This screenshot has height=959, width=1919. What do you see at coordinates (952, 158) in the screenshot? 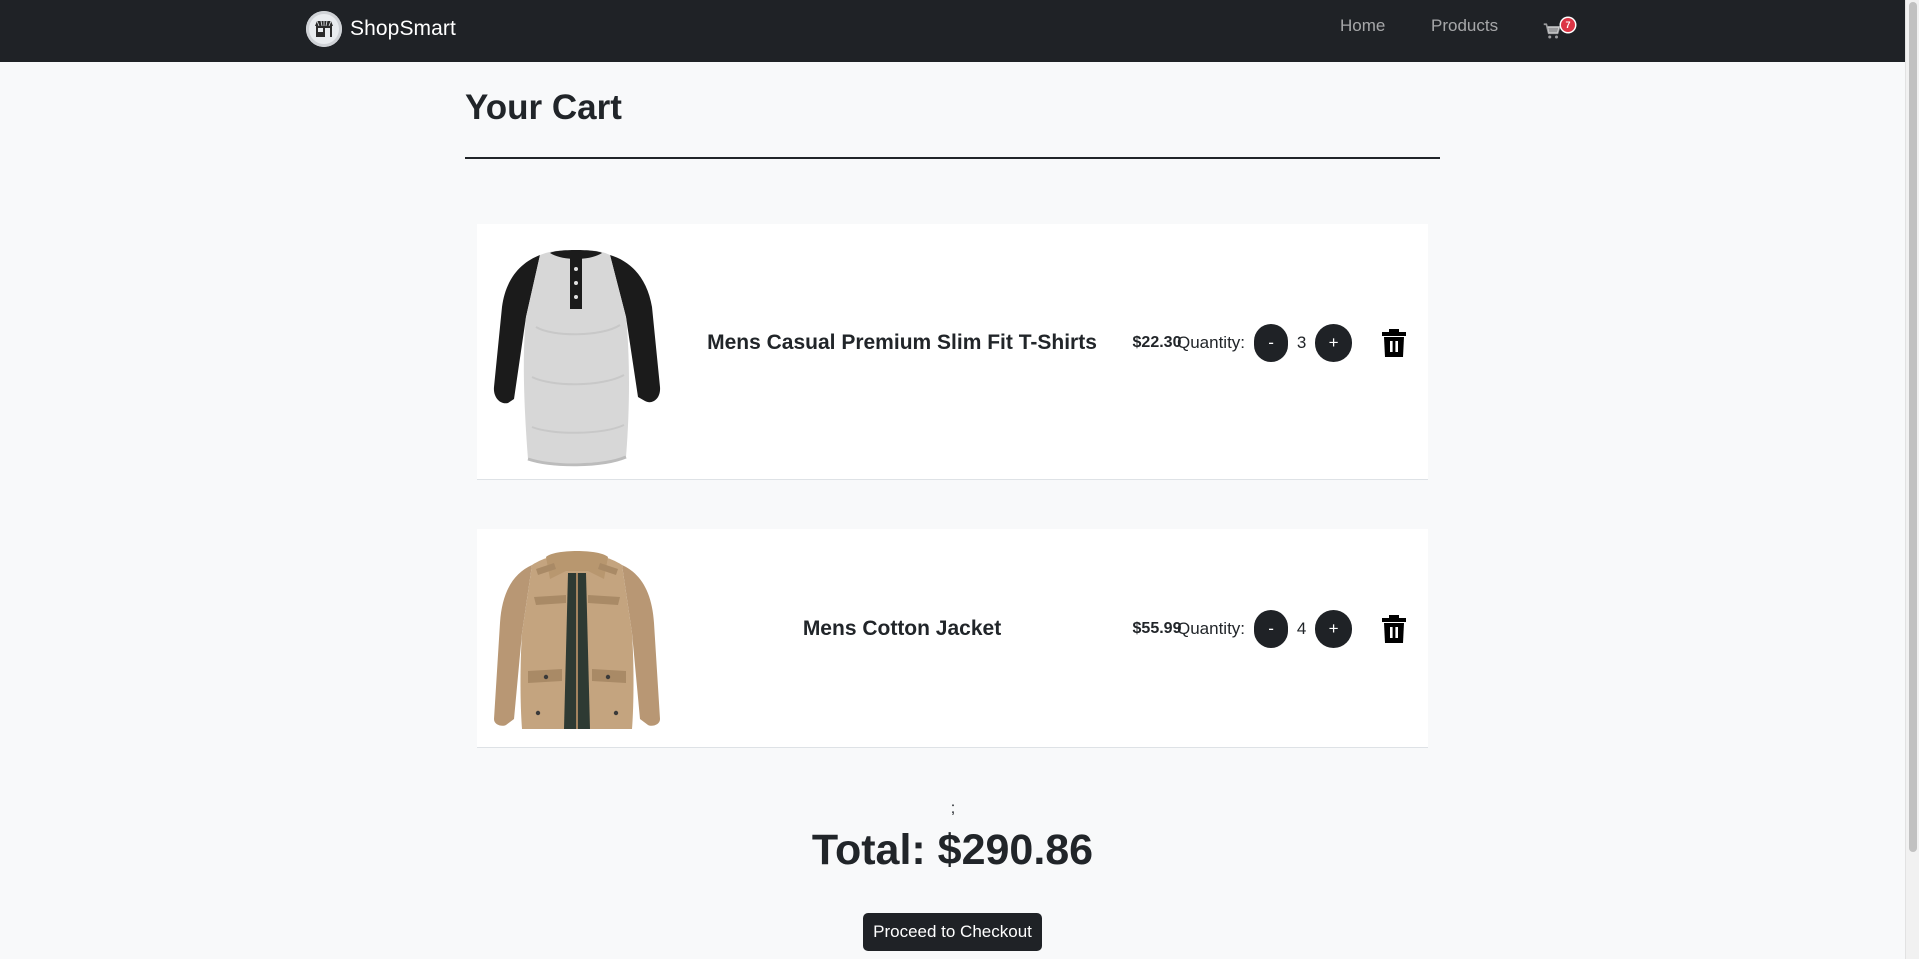
I see `title-divider` at bounding box center [952, 158].